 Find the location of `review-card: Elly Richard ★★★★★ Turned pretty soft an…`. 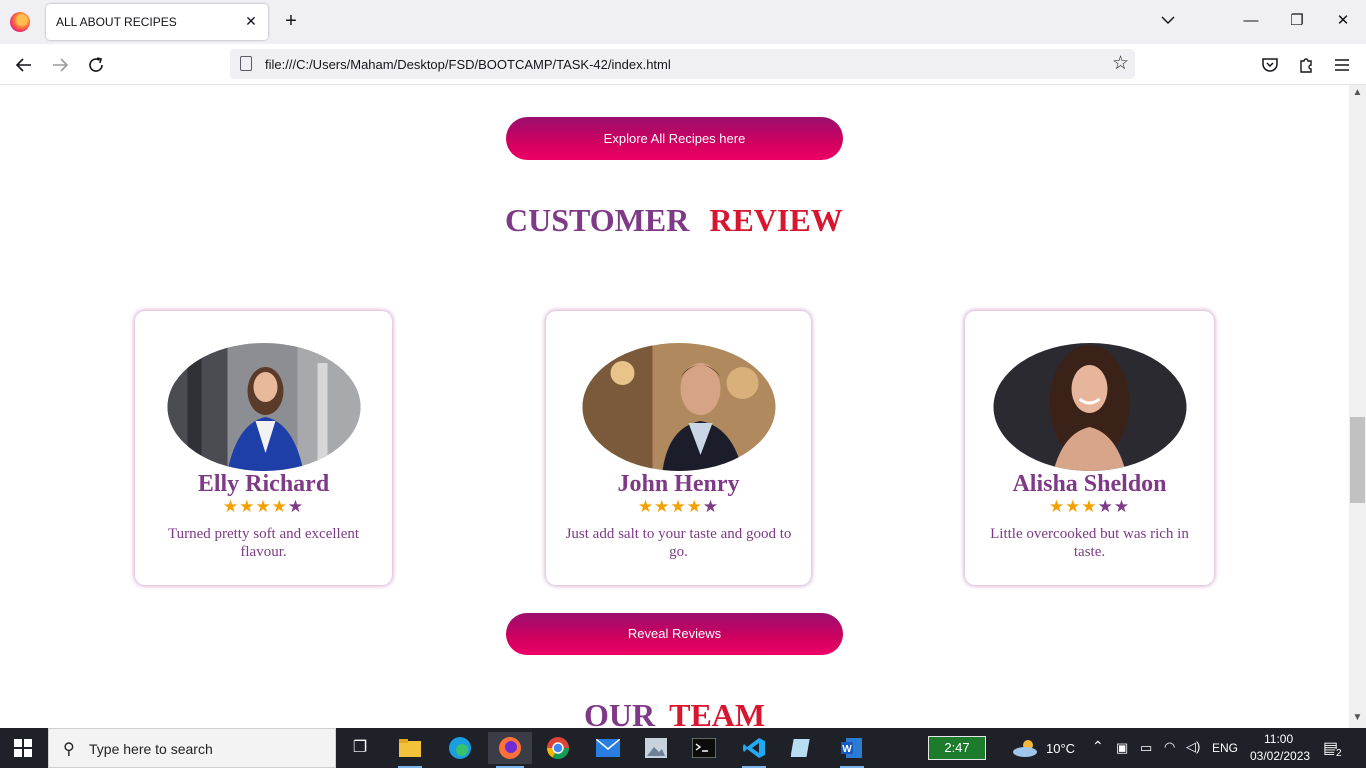

review-card: Elly Richard ★★★★★ Turned pretty soft an… is located at coordinates (263, 448).